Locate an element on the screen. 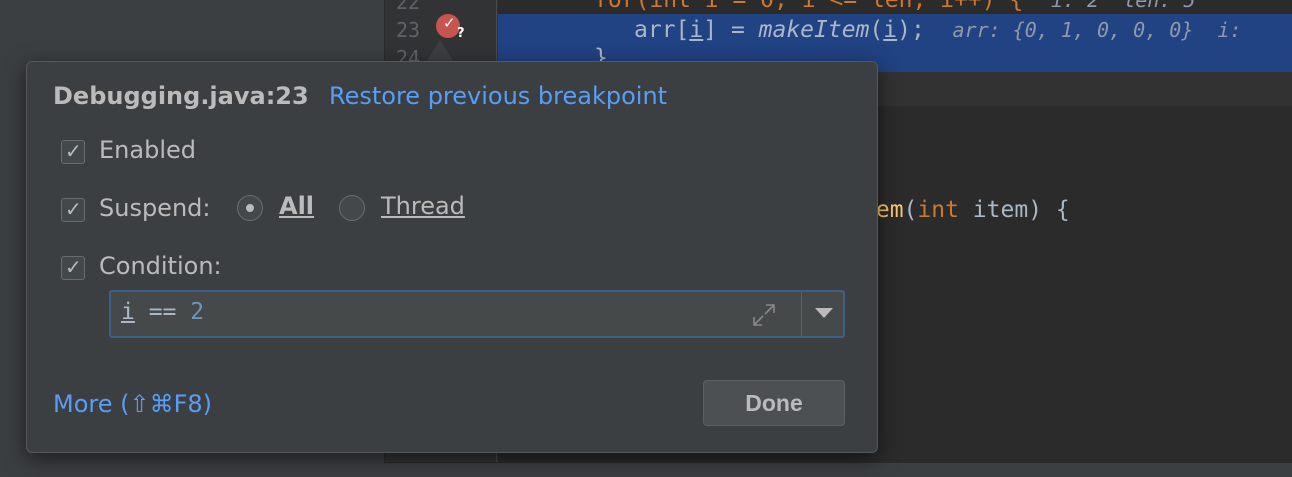 The width and height of the screenshot is (1292, 477). breakpoint-condition-icon: ? is located at coordinates (461, 33).